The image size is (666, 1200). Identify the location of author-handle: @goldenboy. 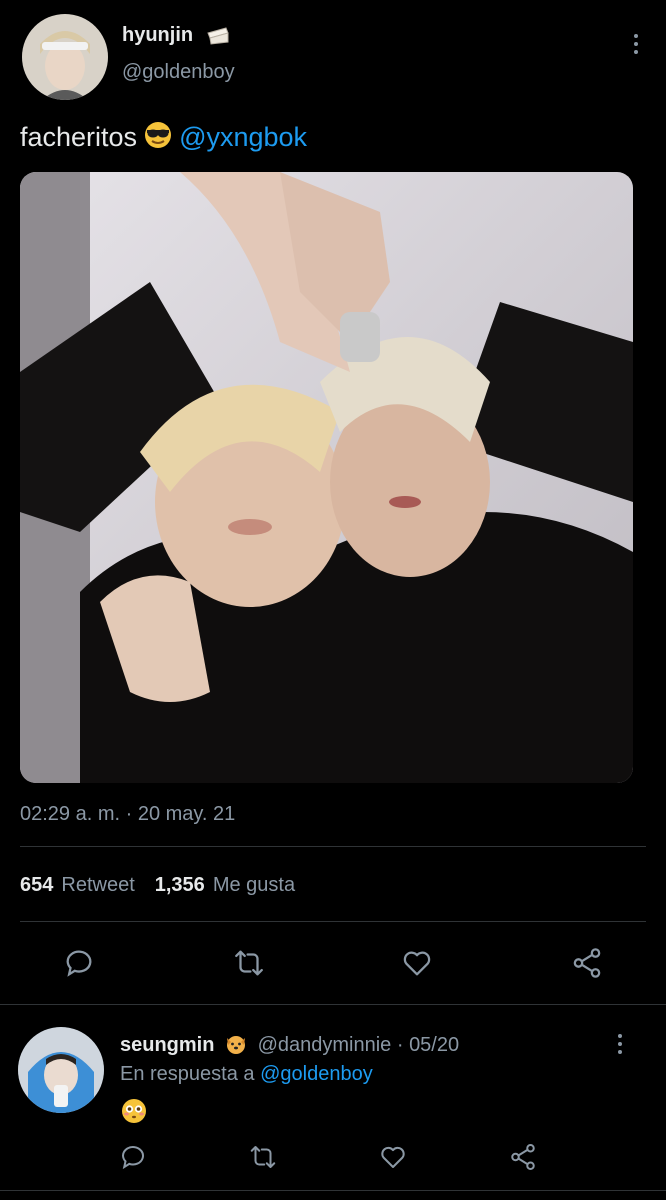
(178, 72).